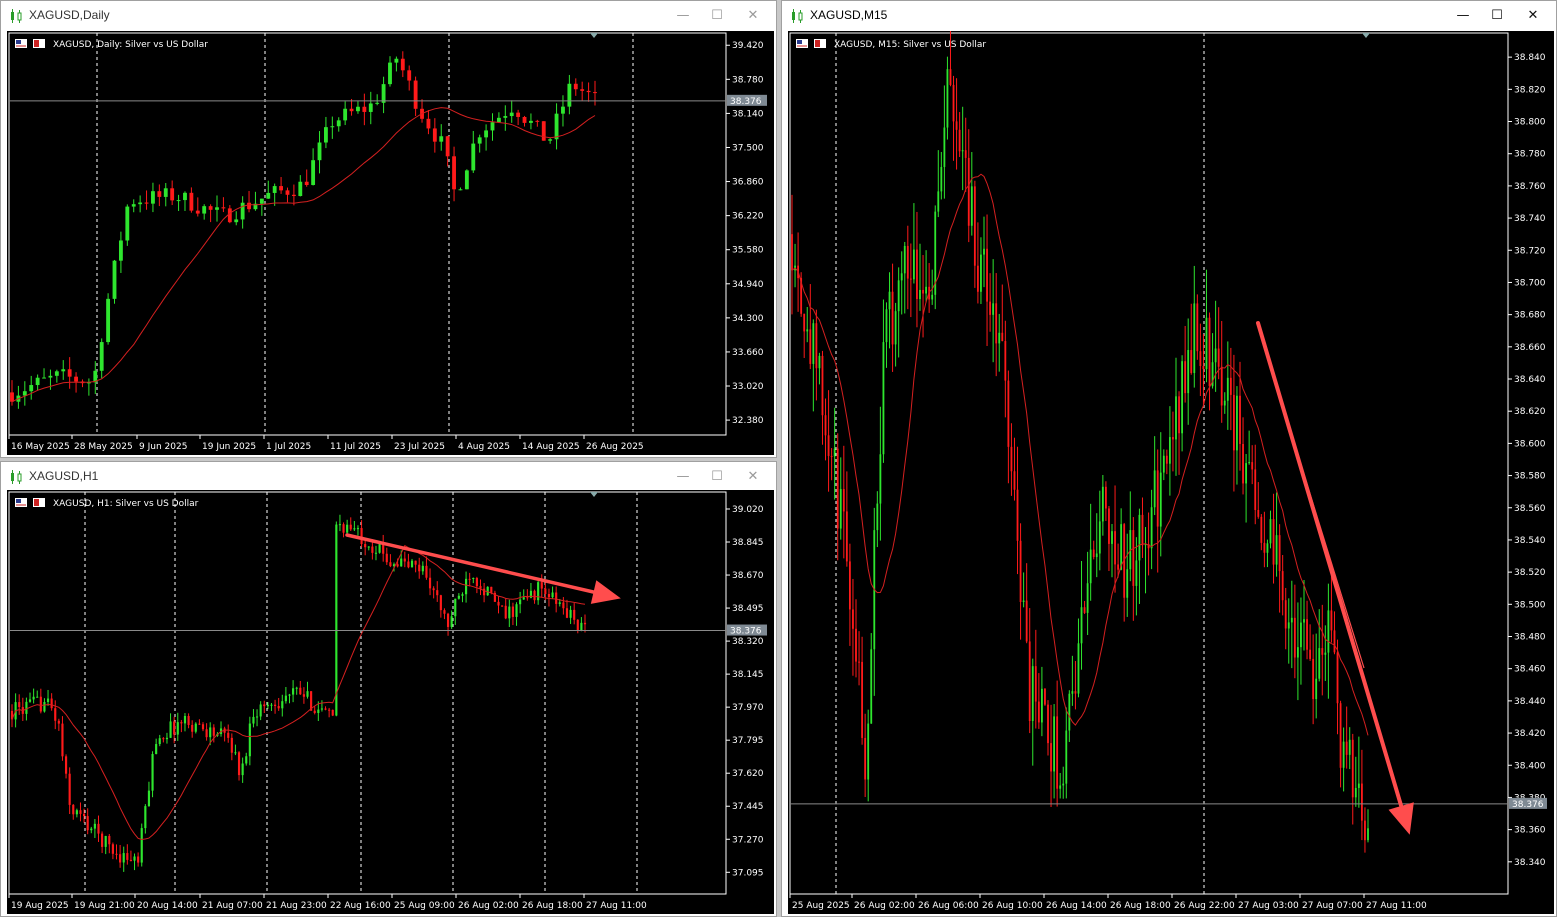 The image size is (1557, 917). What do you see at coordinates (388, 16) in the screenshot?
I see `window-titlebar: XAGUSD,Daily — ☐ ✕` at bounding box center [388, 16].